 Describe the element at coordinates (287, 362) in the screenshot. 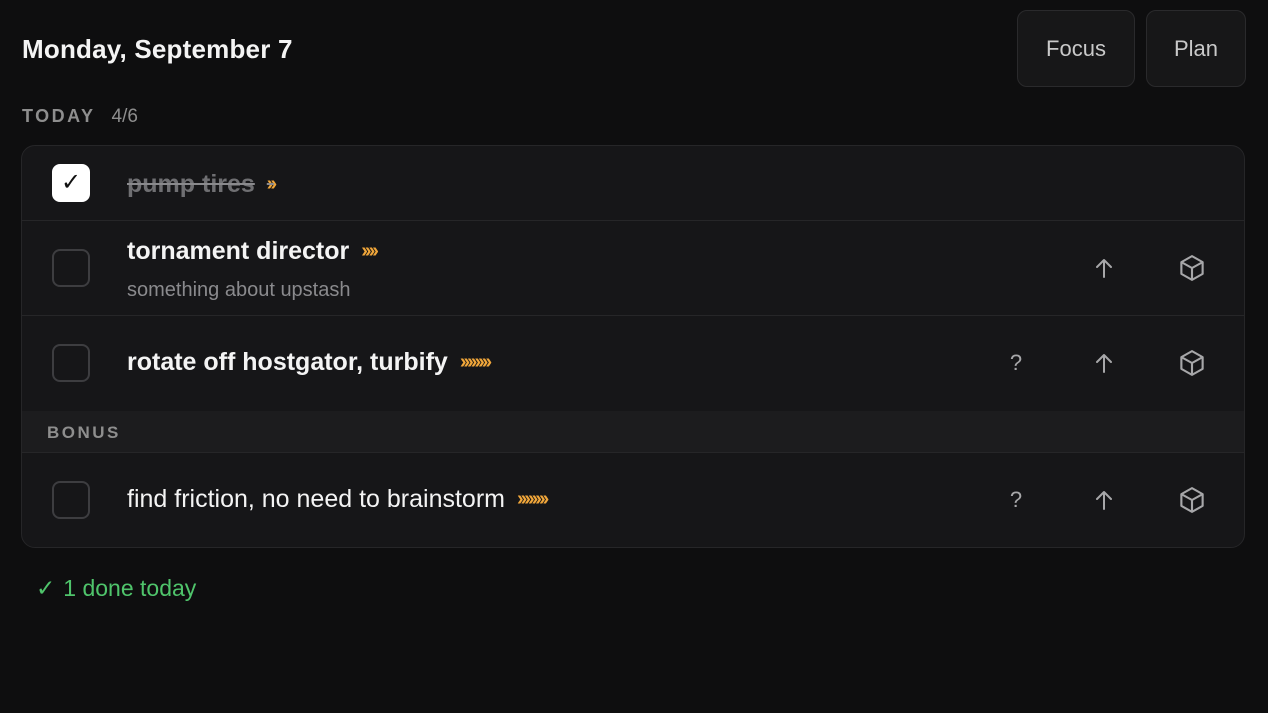

I see `task-title-text: rotate off hostgator, turbify` at that location.